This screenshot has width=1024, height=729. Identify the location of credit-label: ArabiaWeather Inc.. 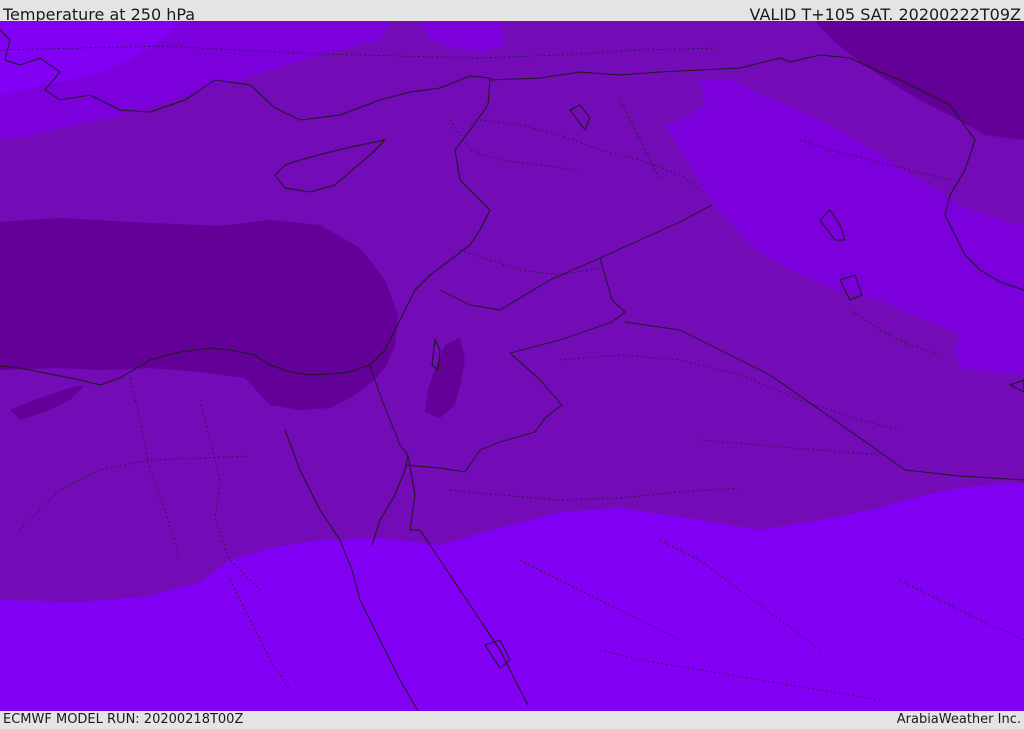
(958, 719).